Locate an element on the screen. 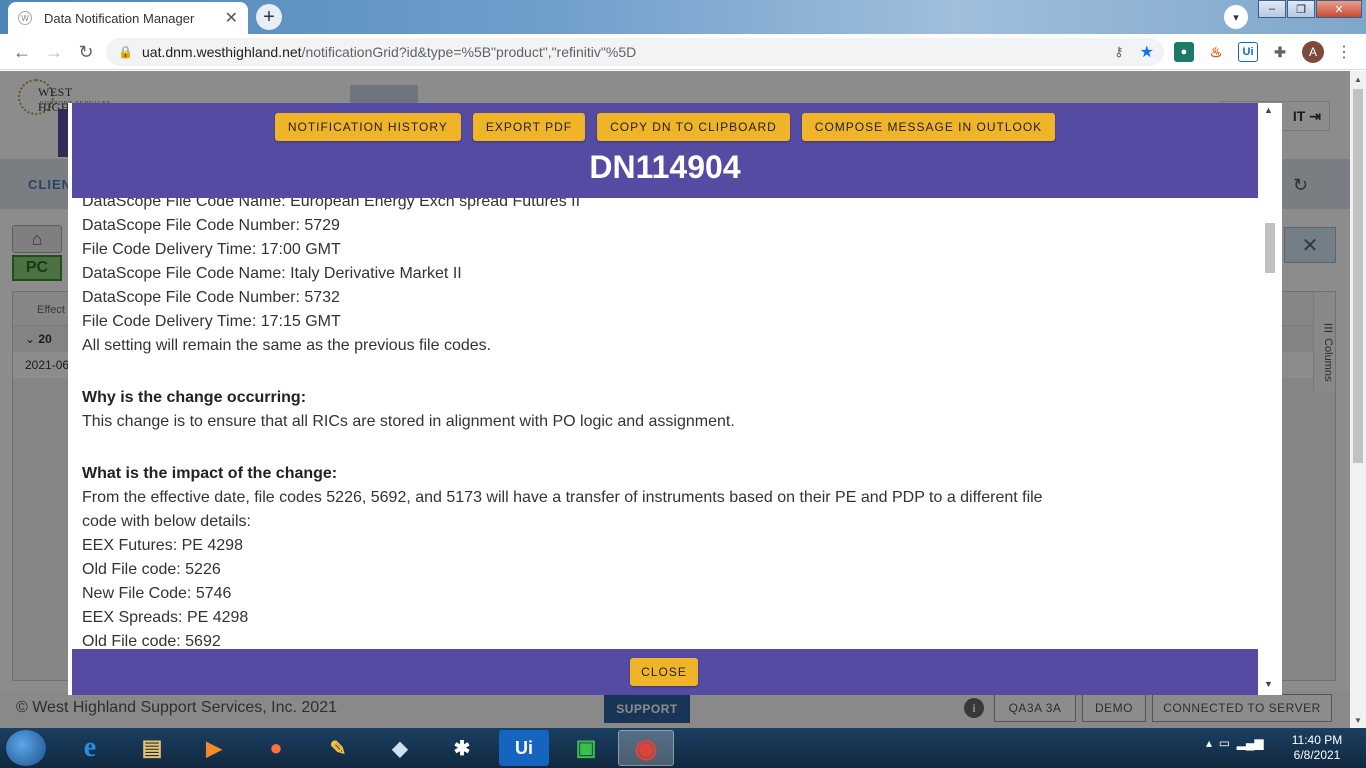  tools-icon: ✎ is located at coordinates (338, 748).